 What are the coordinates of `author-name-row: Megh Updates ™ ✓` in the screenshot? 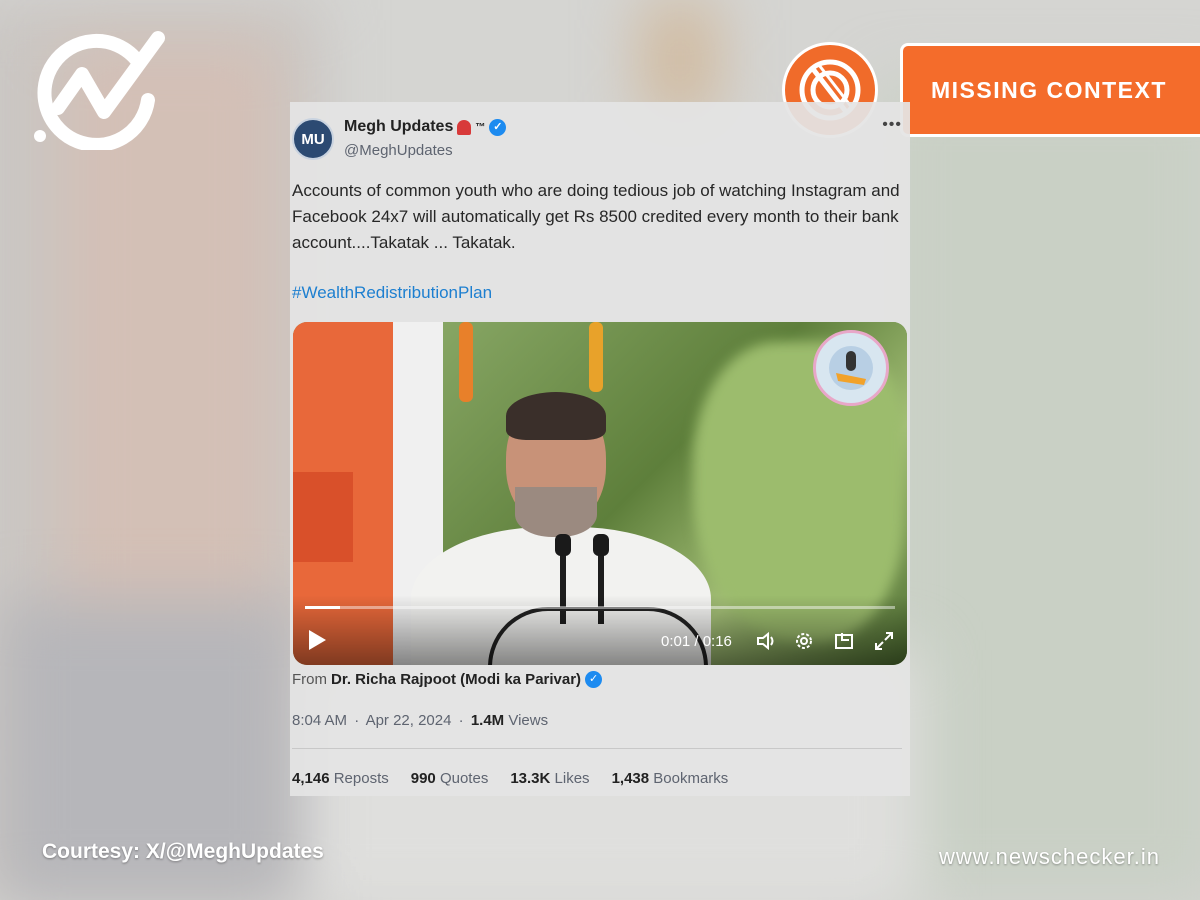 It's located at (425, 127).